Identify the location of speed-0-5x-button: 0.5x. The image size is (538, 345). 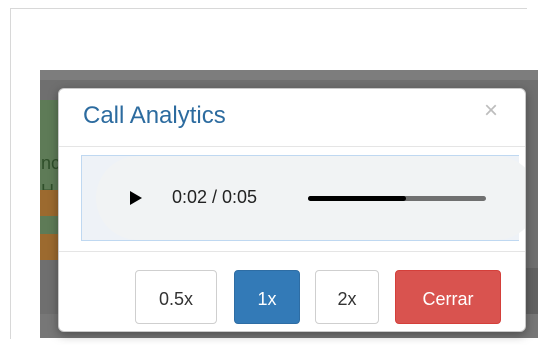
(176, 297).